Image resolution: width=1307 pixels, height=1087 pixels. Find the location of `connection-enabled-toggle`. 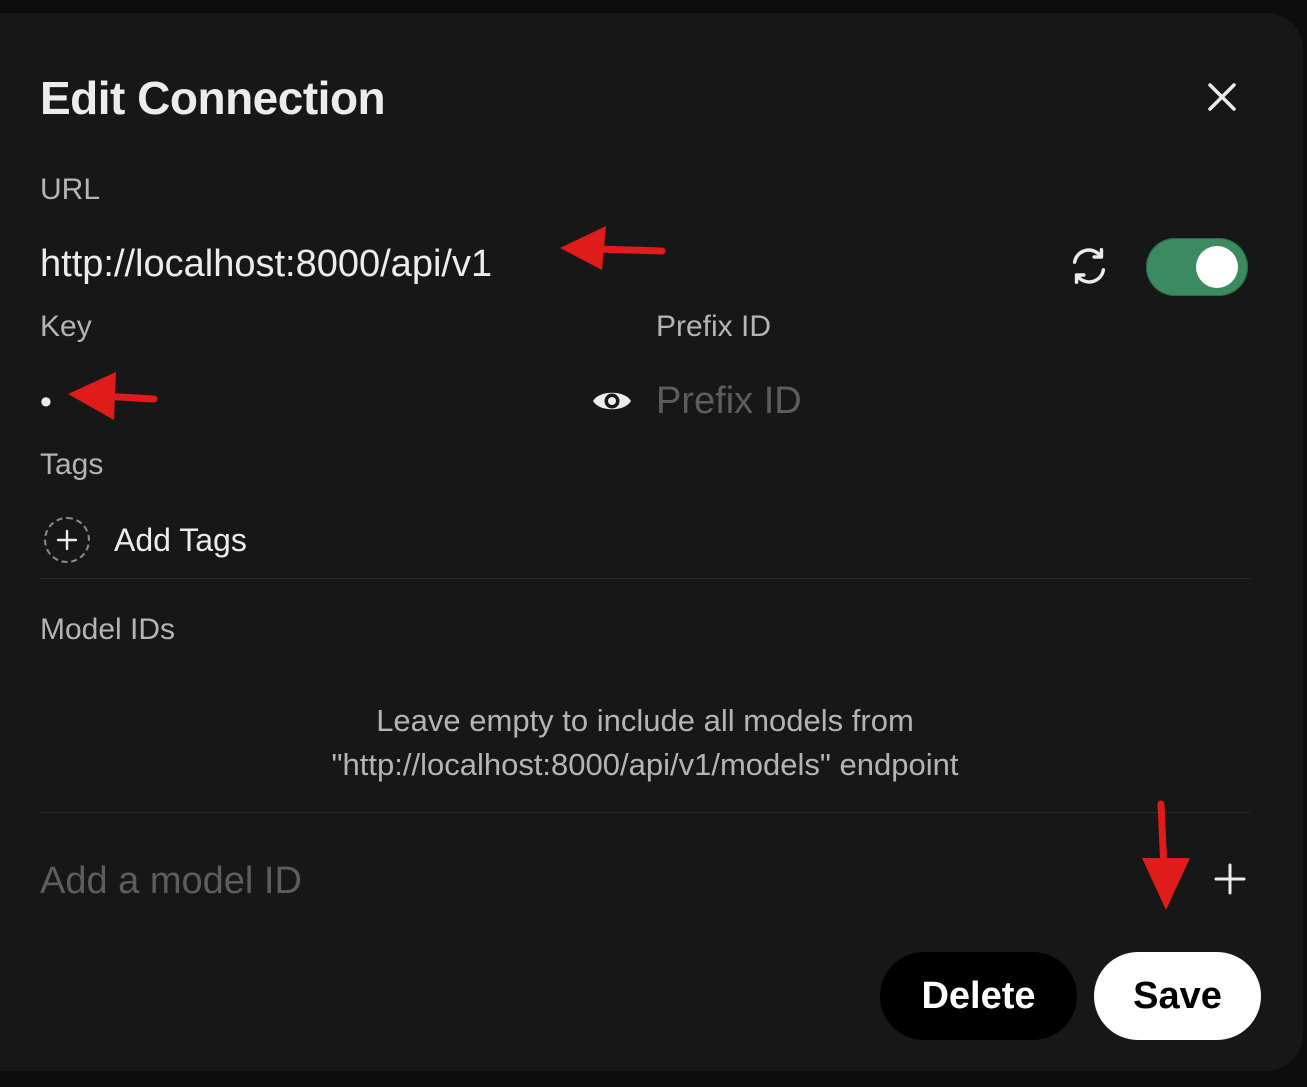

connection-enabled-toggle is located at coordinates (1197, 267).